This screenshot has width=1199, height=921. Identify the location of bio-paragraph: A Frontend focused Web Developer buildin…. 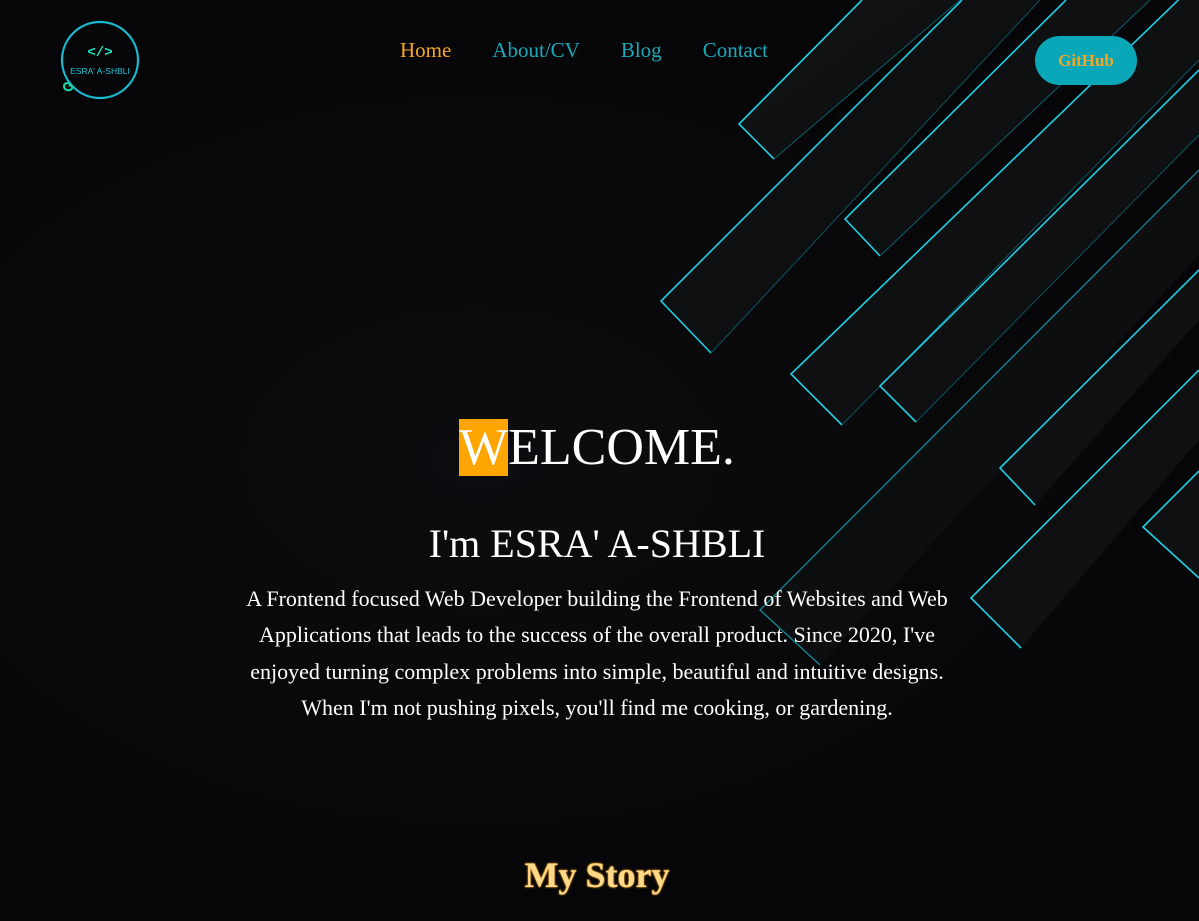
(597, 653).